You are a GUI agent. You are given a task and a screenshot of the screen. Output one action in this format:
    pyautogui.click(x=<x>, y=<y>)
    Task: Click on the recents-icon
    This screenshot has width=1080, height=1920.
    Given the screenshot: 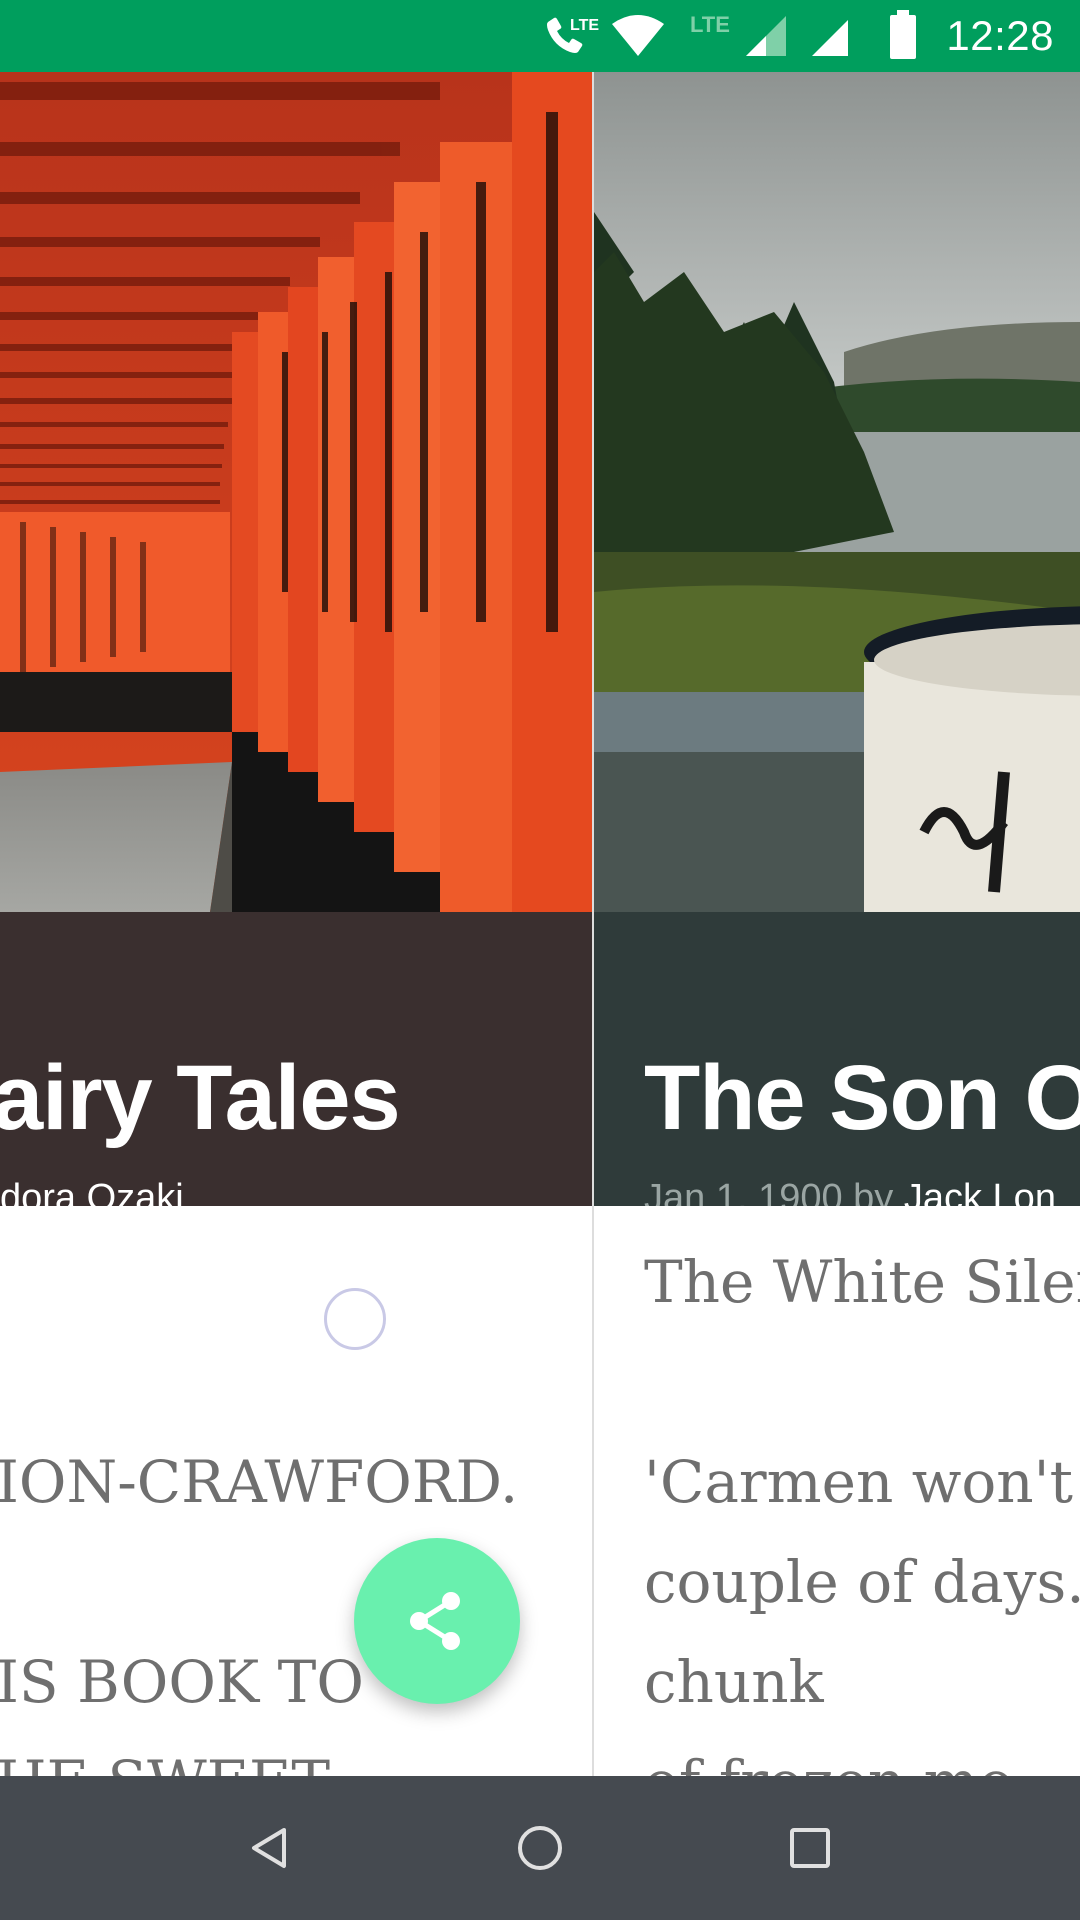 What is the action you would take?
    pyautogui.click(x=810, y=1848)
    